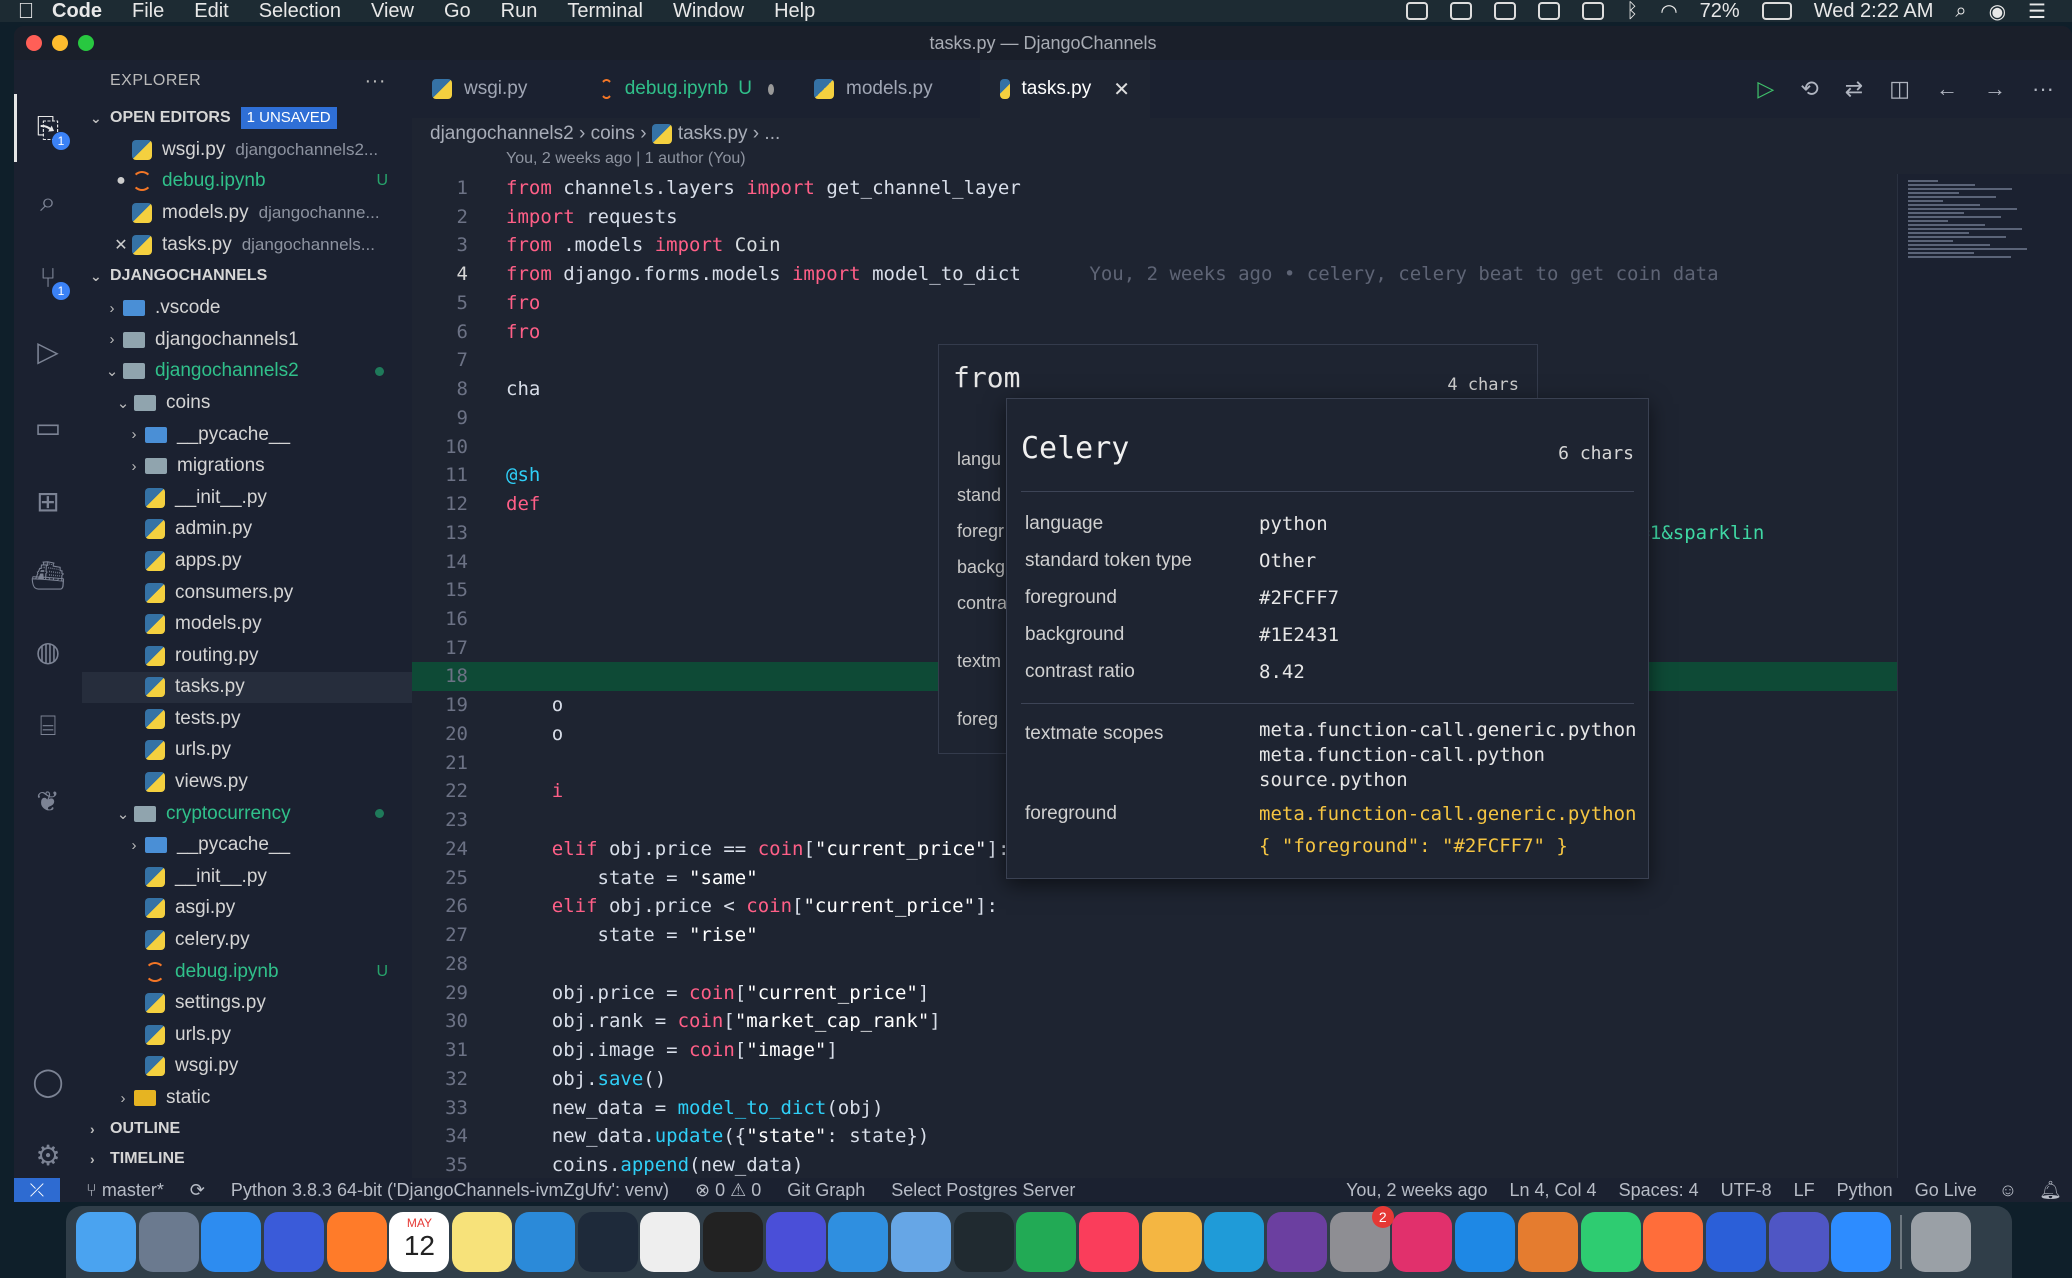 The height and width of the screenshot is (1278, 2072). I want to click on tab-debug-ipynb: debug.ipynb U, so click(687, 89).